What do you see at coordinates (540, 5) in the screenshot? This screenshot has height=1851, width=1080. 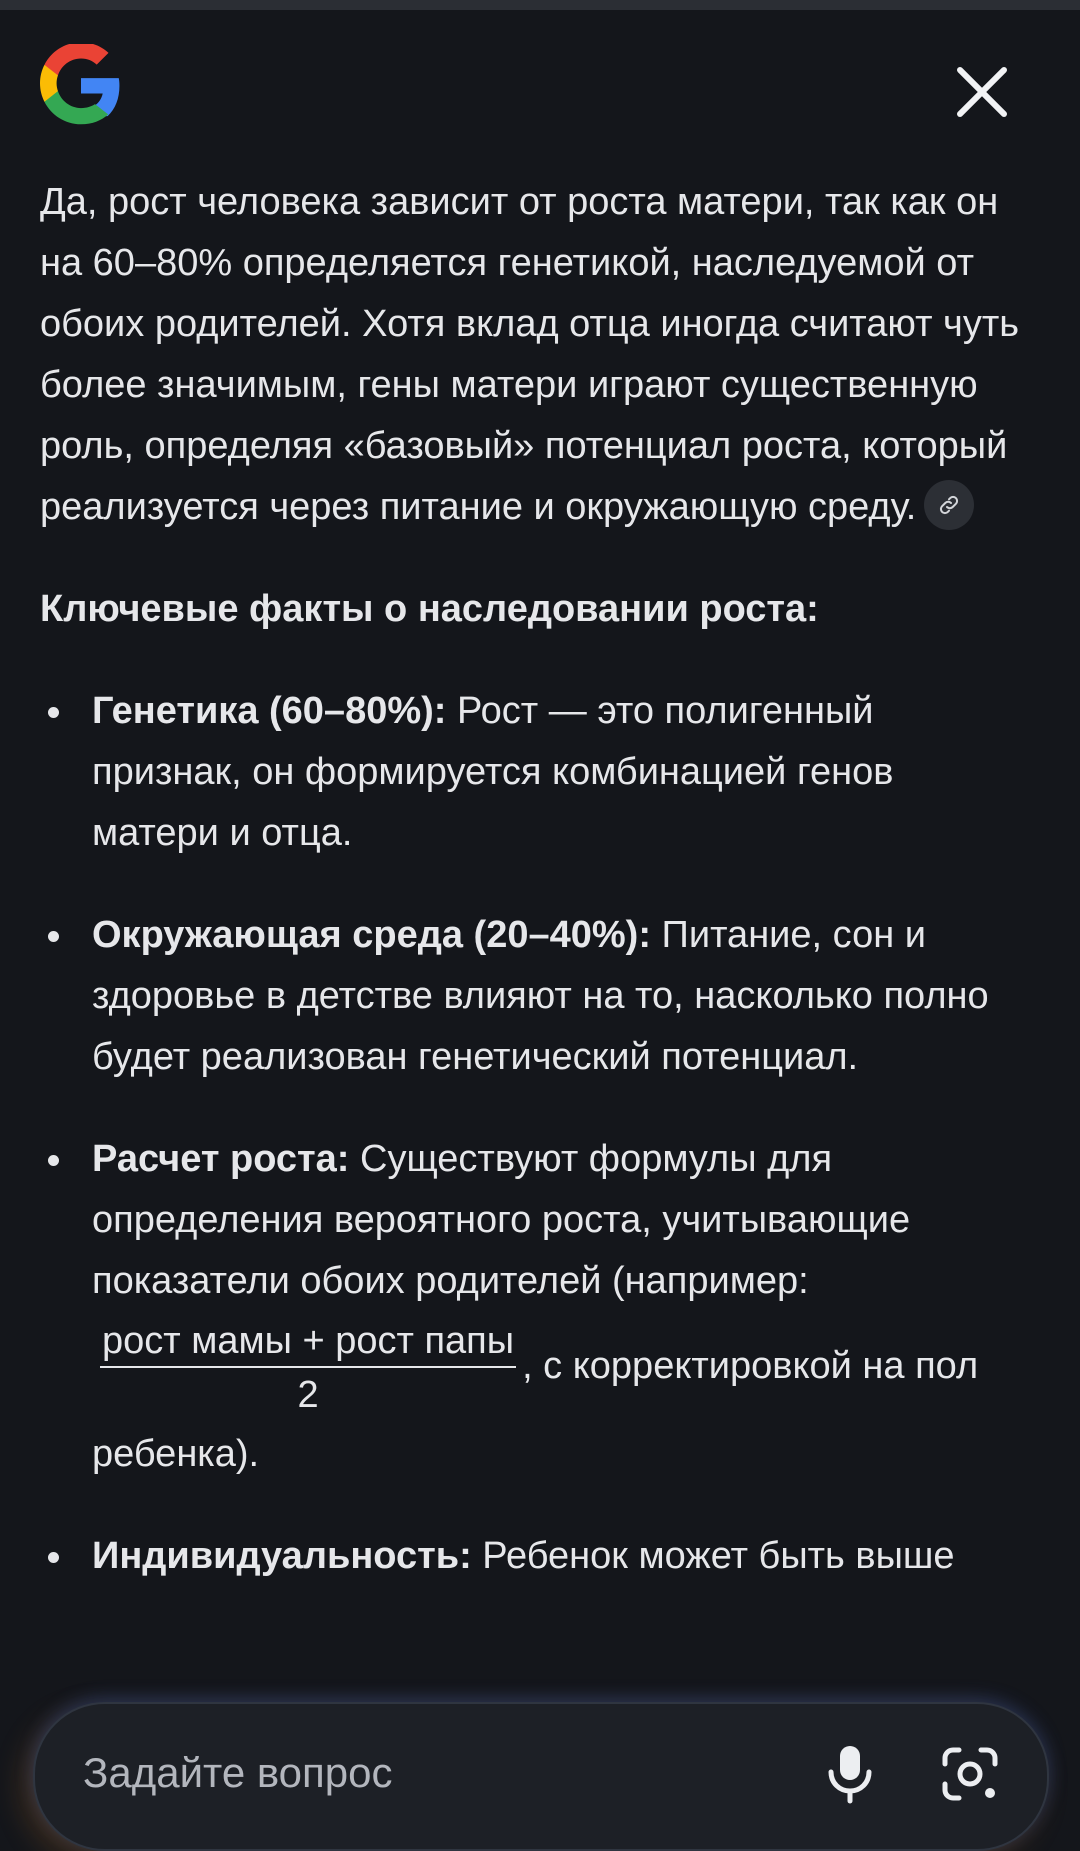 I see `top-divider` at bounding box center [540, 5].